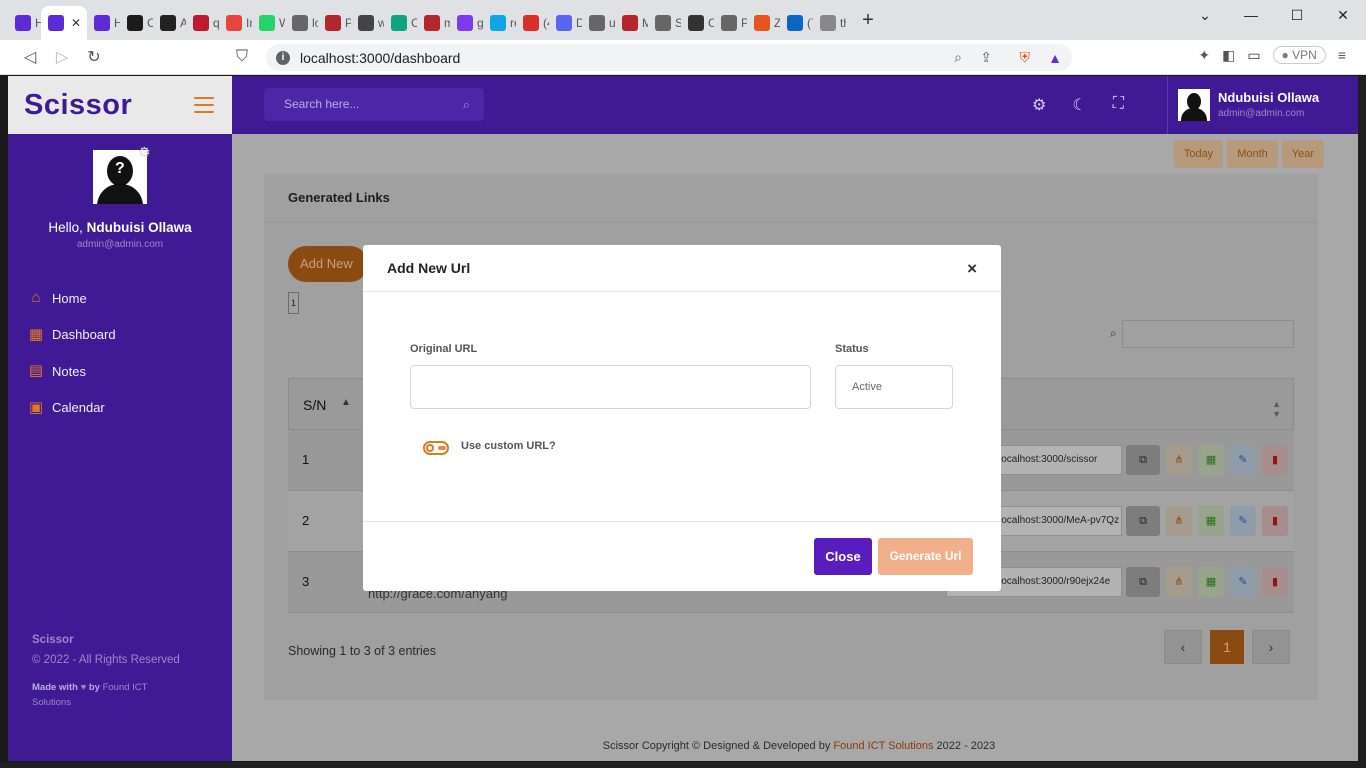 Image resolution: width=1366 pixels, height=768 pixels. What do you see at coordinates (62, 57) in the screenshot?
I see `forward-button: ▷` at bounding box center [62, 57].